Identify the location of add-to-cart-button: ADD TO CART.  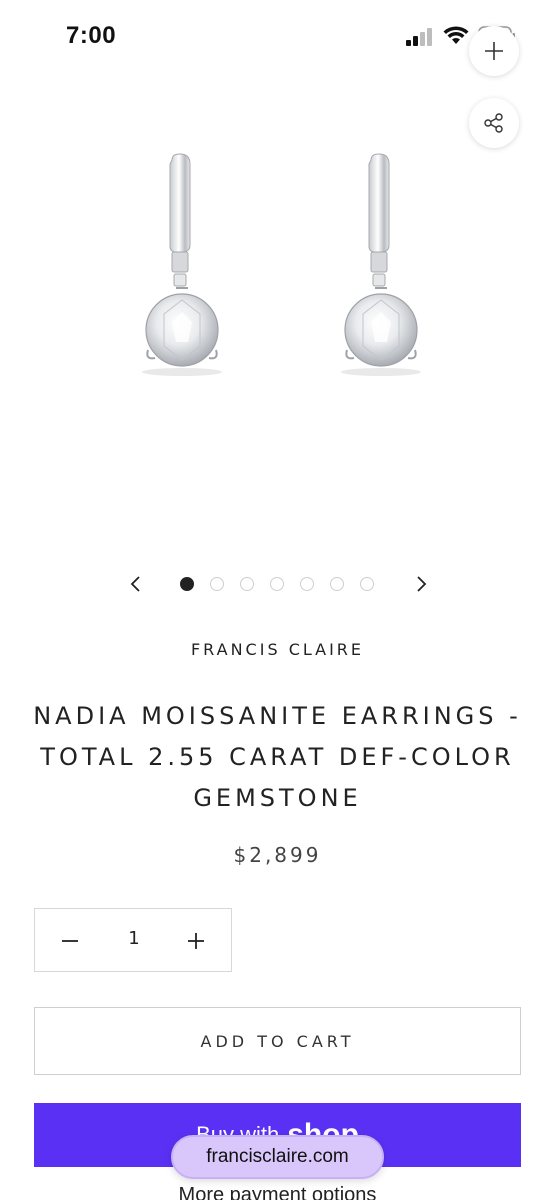
(277, 1041).